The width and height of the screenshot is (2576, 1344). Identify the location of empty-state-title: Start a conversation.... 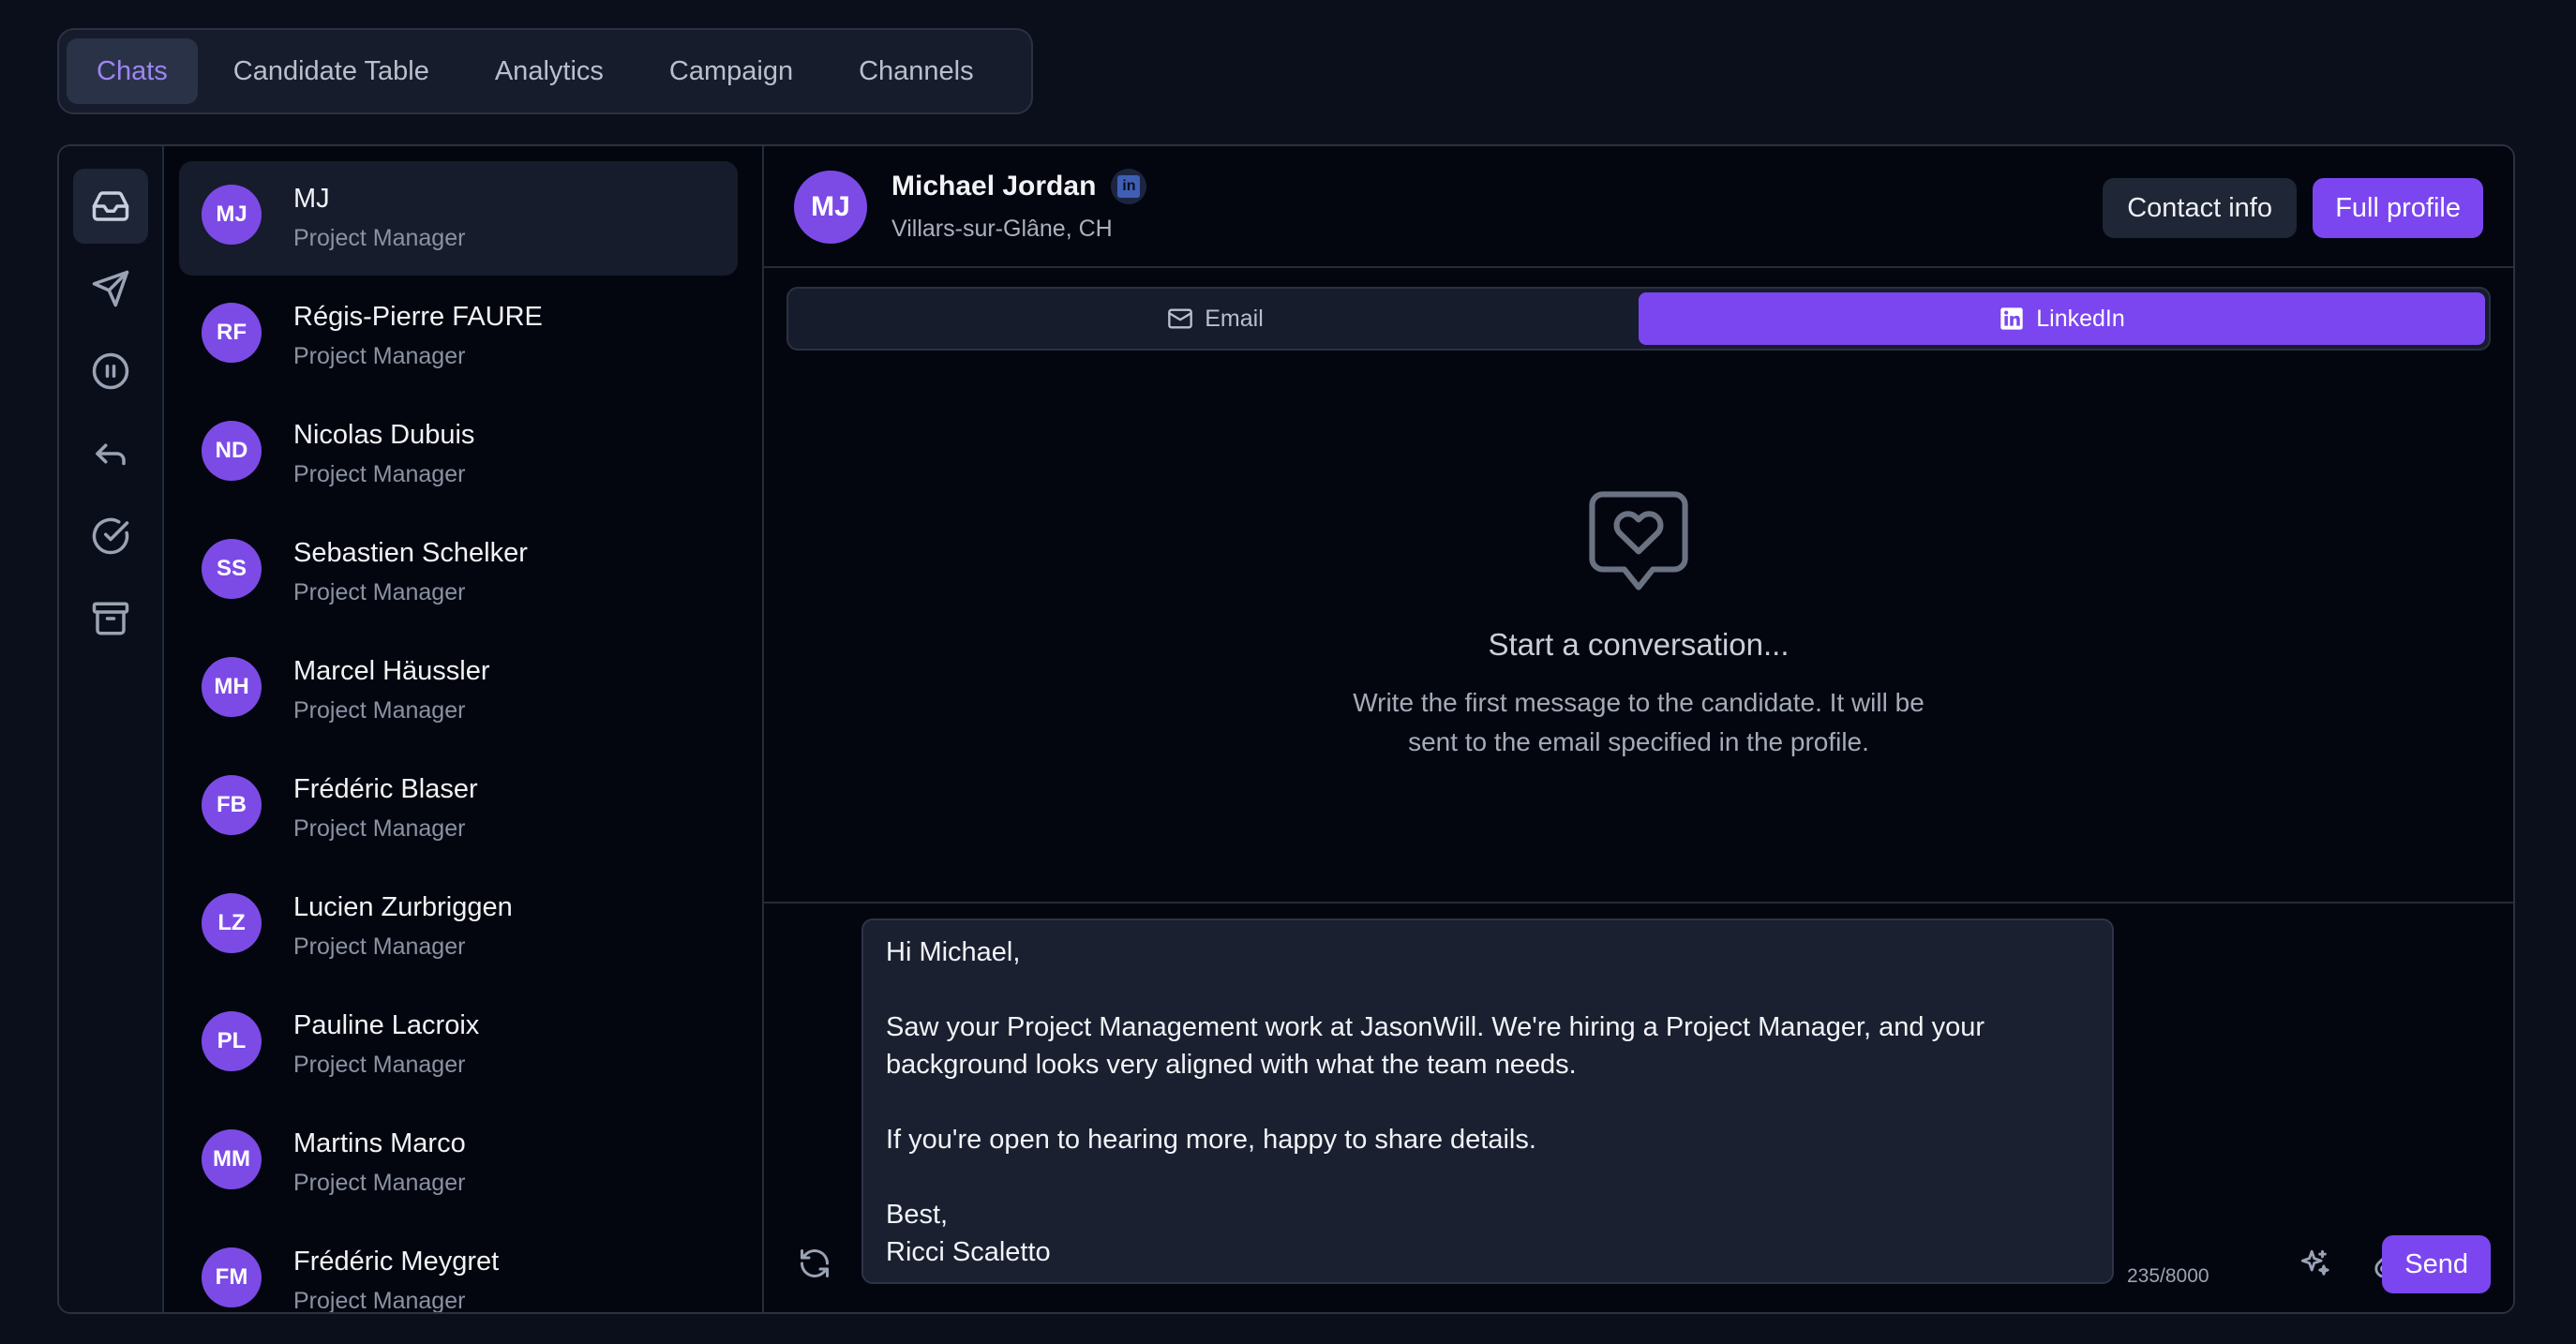
(1639, 645).